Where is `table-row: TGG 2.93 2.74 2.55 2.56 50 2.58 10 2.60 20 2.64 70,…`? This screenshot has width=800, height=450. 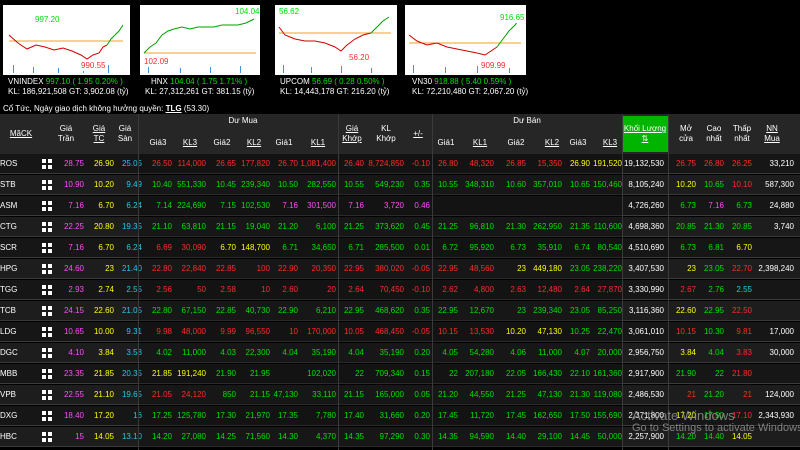
table-row: TGG 2.93 2.74 2.55 2.56 50 2.58 10 2.60 20 2.64 70,… is located at coordinates (400, 290).